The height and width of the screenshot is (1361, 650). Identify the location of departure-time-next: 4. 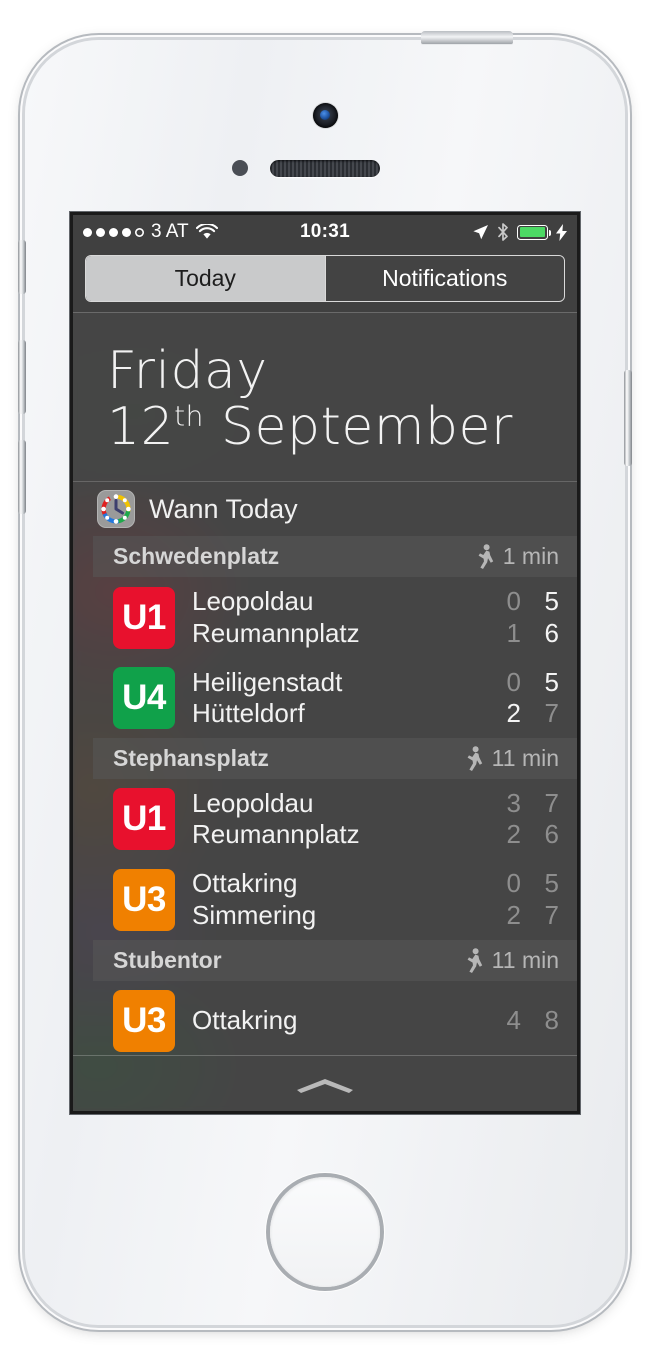
(513, 1020).